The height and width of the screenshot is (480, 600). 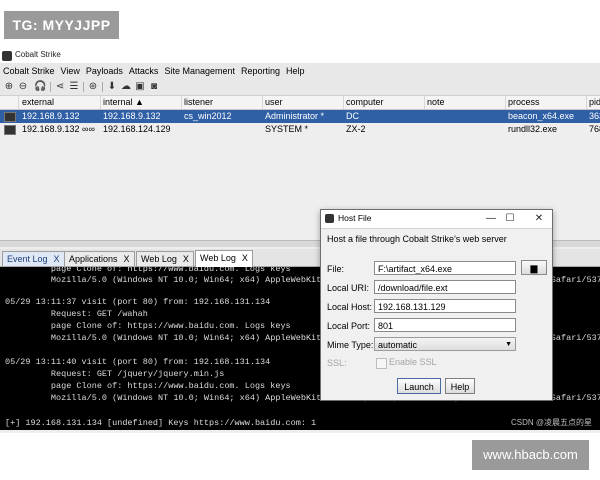 I want to click on menu-payloads: Payloads, so click(x=104, y=71).